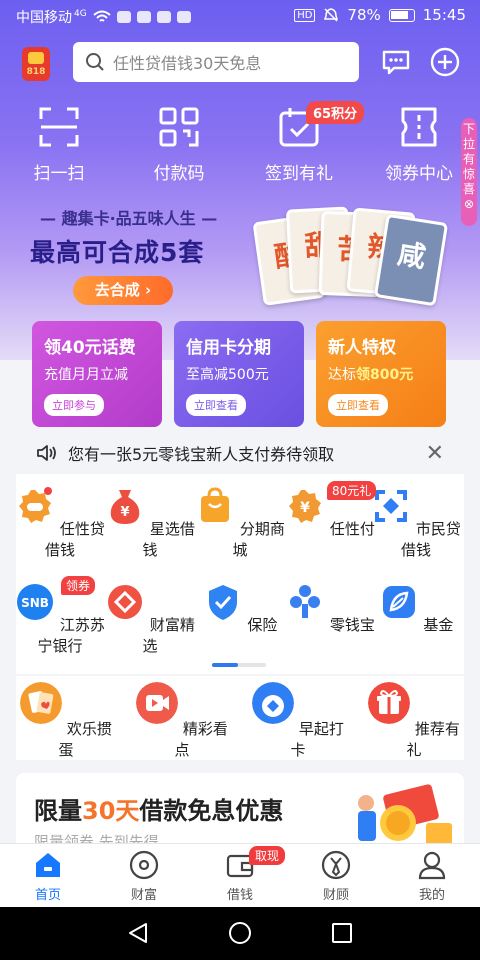  I want to click on service-label: 保险, so click(262, 625).